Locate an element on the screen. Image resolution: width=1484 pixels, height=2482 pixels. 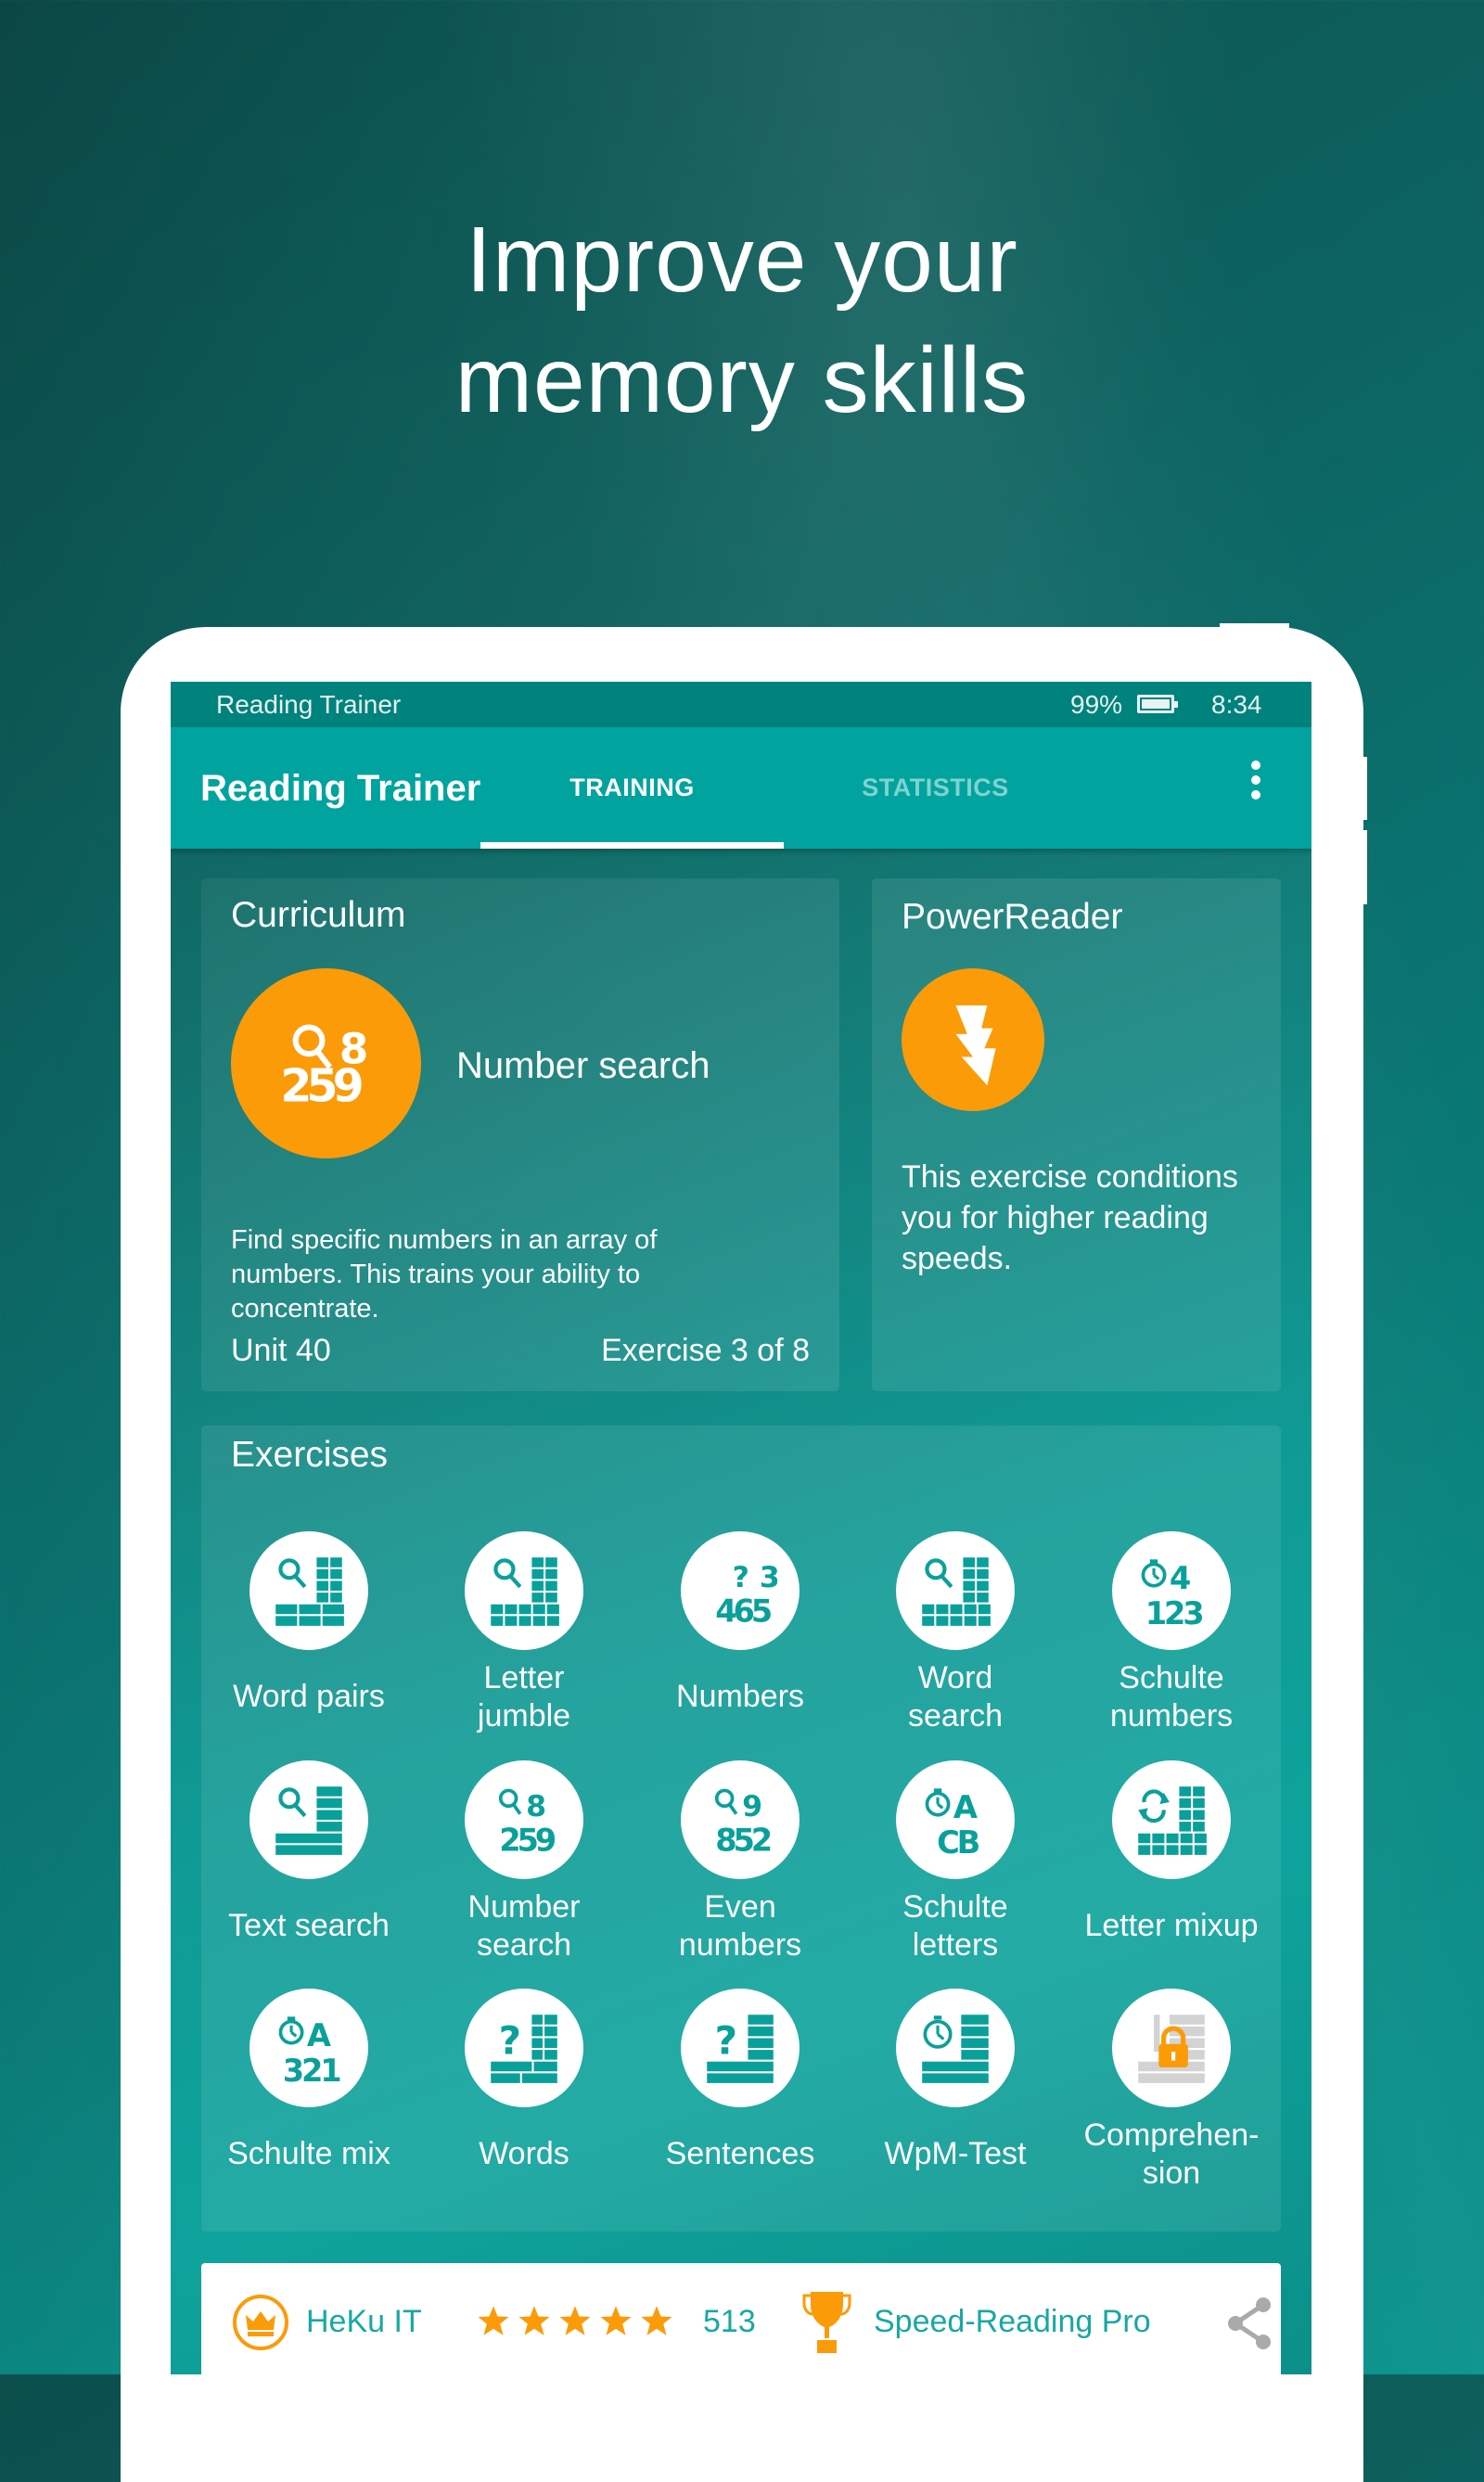
svg-text: CB is located at coordinates (958, 1841).